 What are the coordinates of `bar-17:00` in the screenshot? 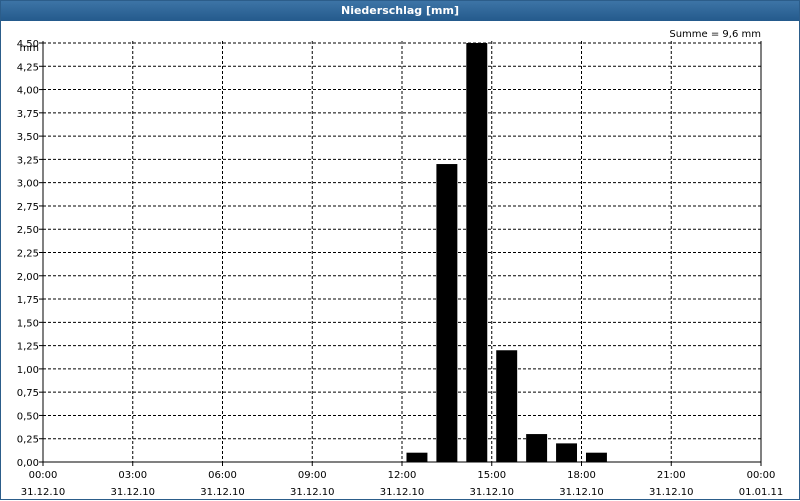 It's located at (567, 452).